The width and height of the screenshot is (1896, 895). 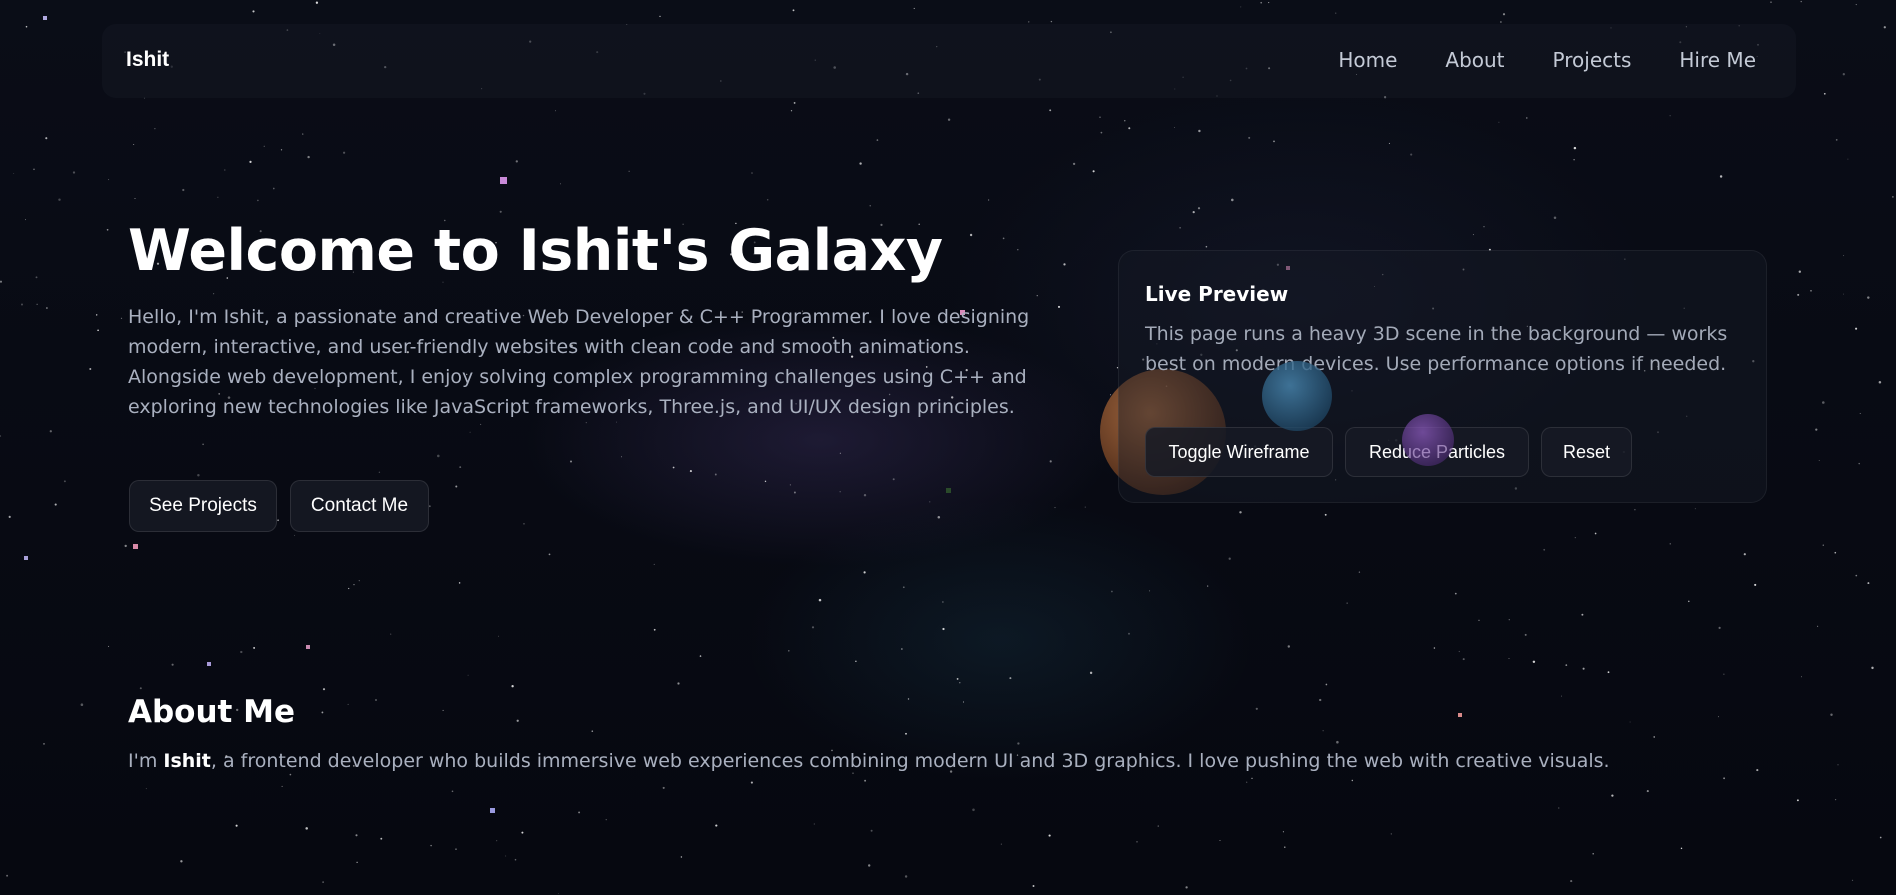 What do you see at coordinates (187, 761) in the screenshot?
I see `about-name: Ishit` at bounding box center [187, 761].